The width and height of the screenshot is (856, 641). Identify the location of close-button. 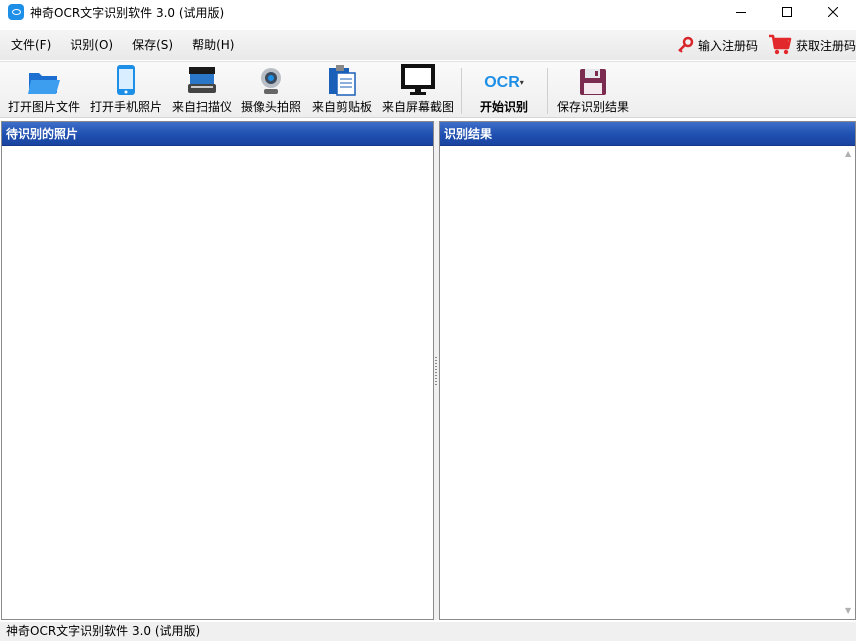
(833, 12).